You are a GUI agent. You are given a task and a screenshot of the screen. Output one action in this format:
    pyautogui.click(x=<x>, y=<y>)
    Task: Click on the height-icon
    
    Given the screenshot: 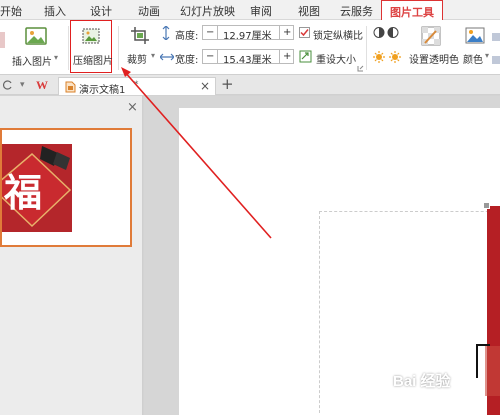 What is the action you would take?
    pyautogui.click(x=166, y=33)
    